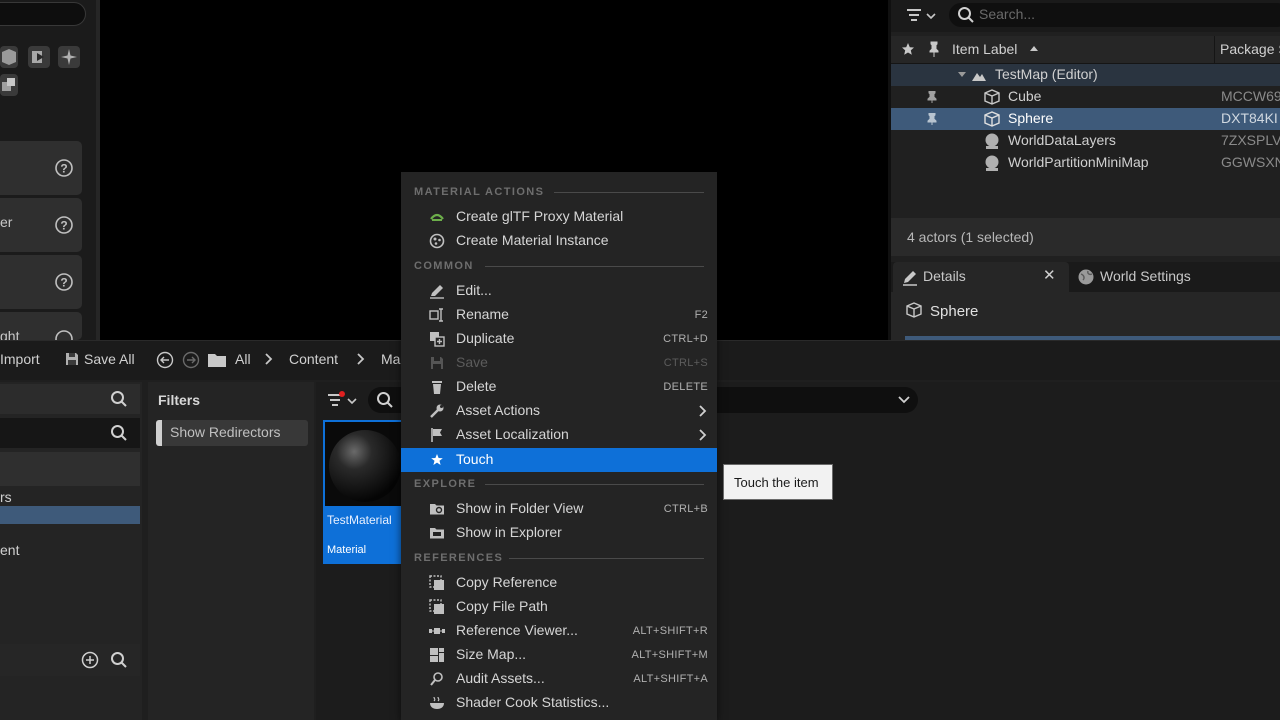  I want to click on menu-item-show-in-explorer: Show in Explorer, so click(559, 533).